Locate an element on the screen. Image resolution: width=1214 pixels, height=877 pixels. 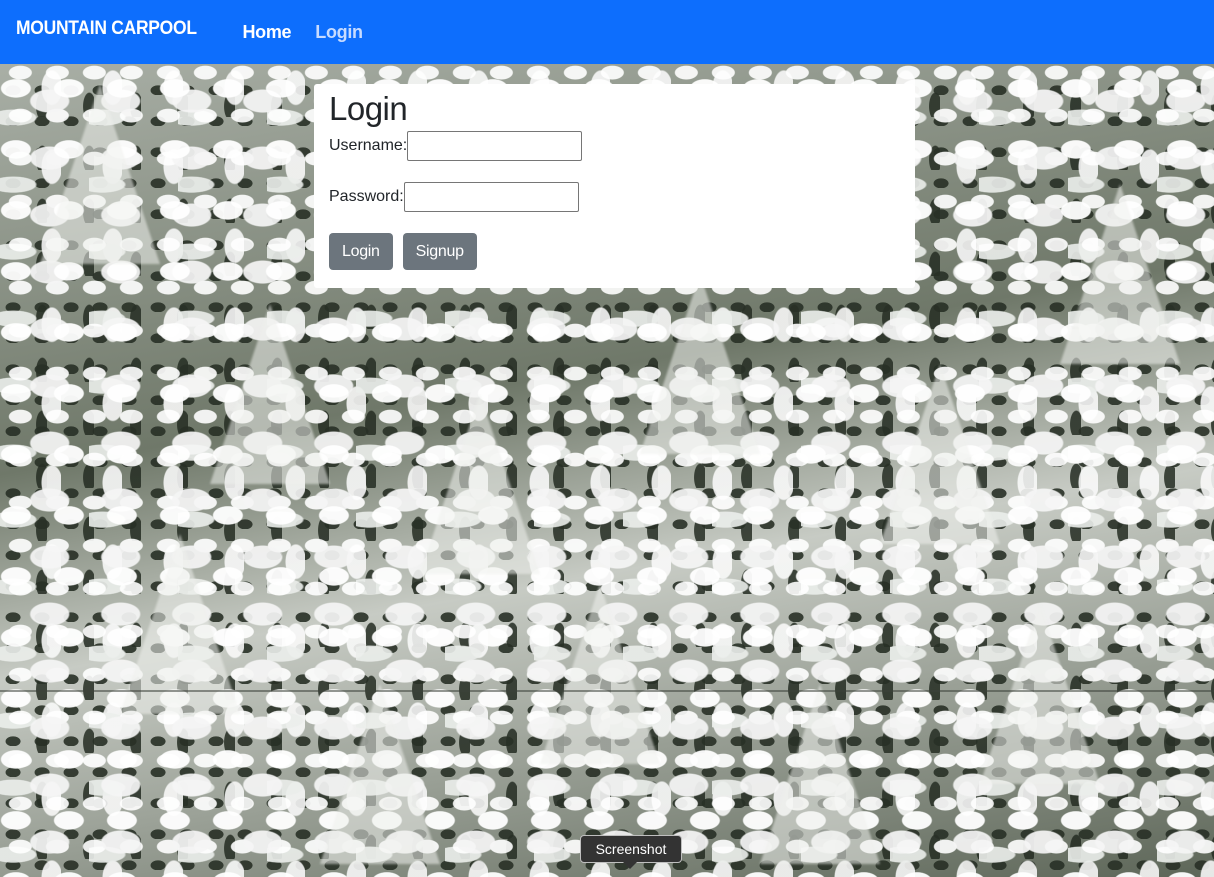
login-title: Login is located at coordinates (368, 108).